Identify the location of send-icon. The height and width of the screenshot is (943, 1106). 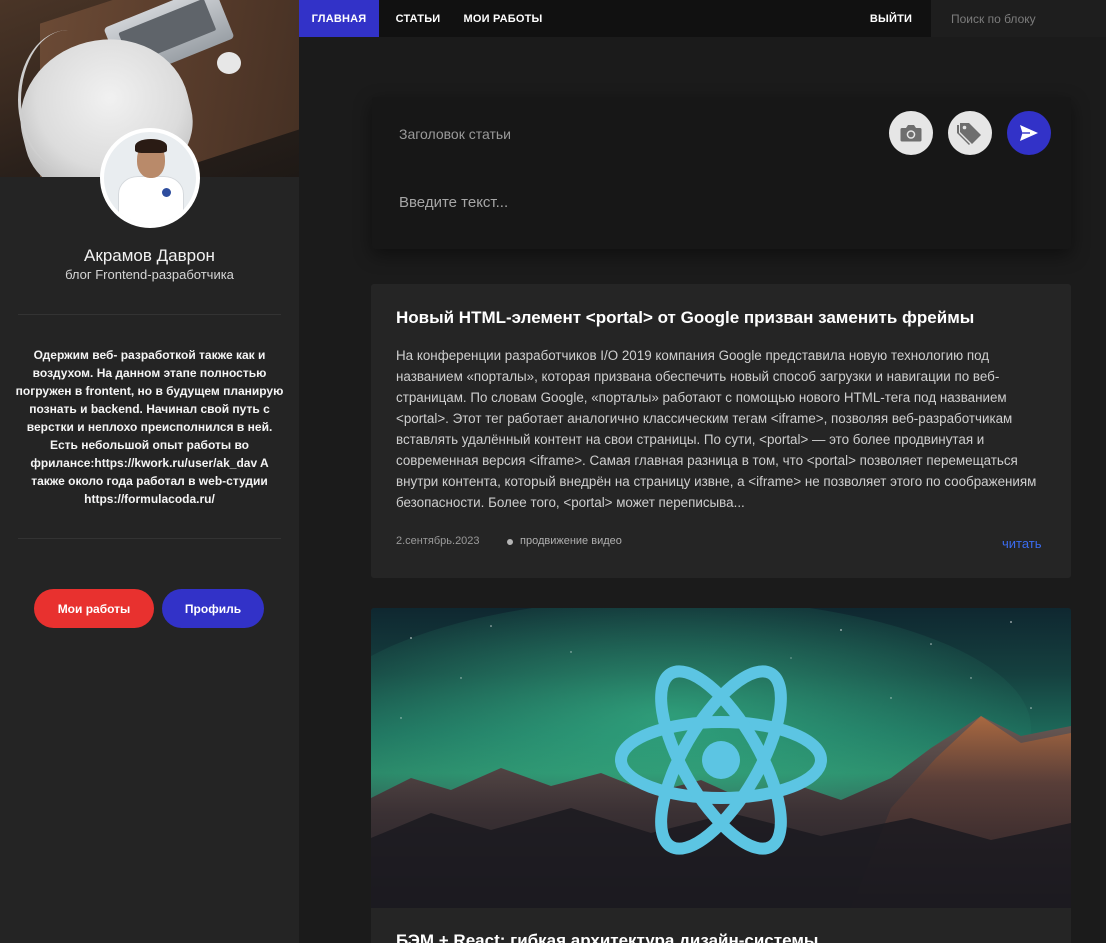
(1029, 133).